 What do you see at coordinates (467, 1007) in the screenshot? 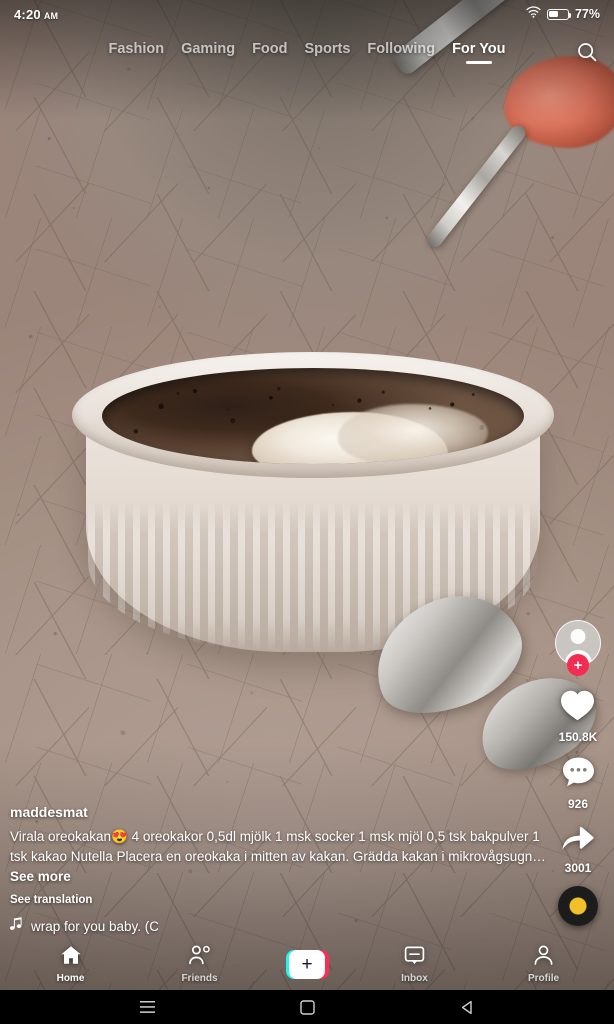
I see `back-icon` at bounding box center [467, 1007].